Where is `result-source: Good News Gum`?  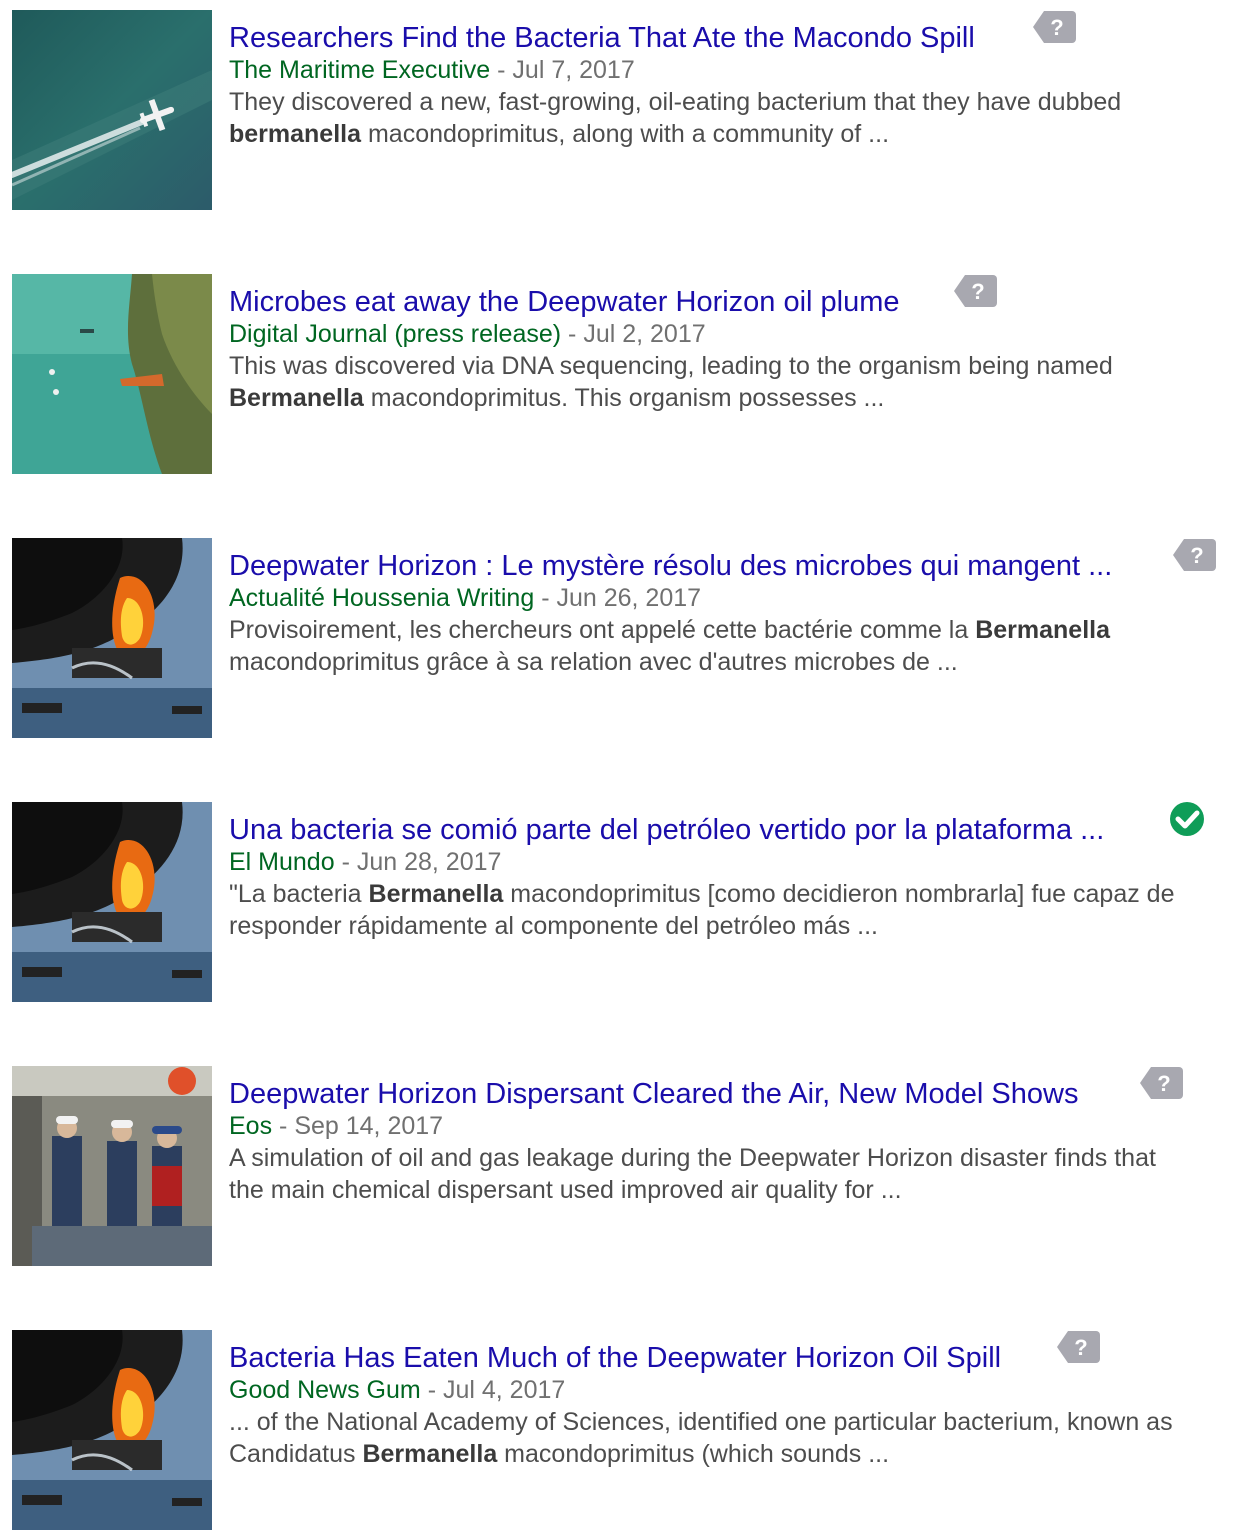 result-source: Good News Gum is located at coordinates (325, 1390).